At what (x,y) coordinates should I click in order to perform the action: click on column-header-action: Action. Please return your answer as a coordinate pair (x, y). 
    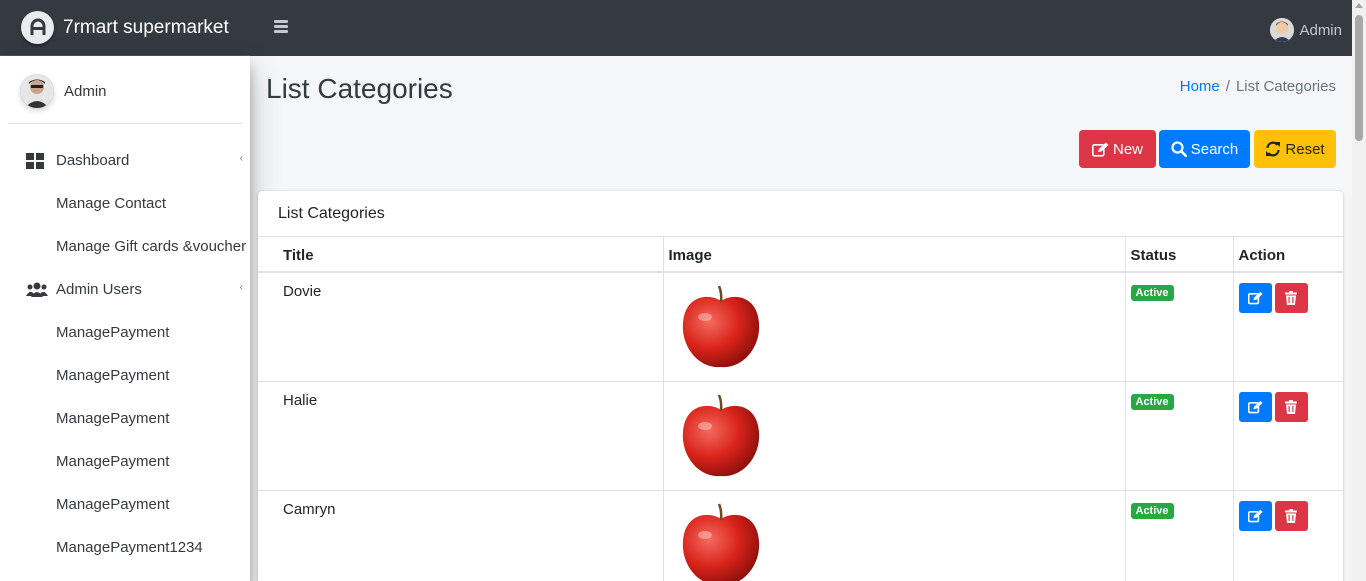
    Looking at the image, I should click on (1288, 255).